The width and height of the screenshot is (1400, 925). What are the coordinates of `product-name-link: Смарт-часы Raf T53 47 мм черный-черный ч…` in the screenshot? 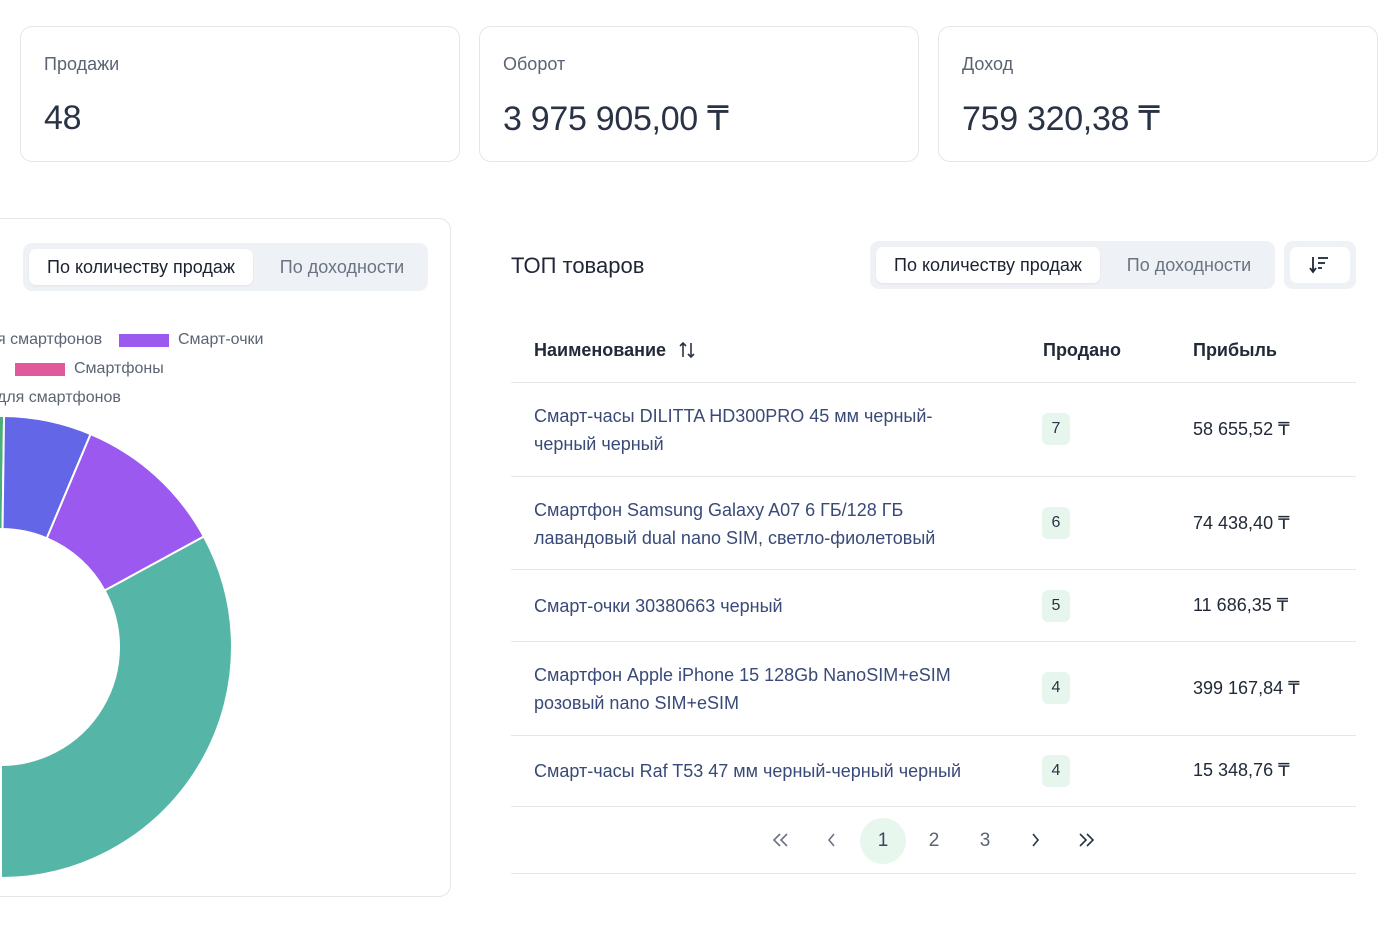 It's located at (769, 771).